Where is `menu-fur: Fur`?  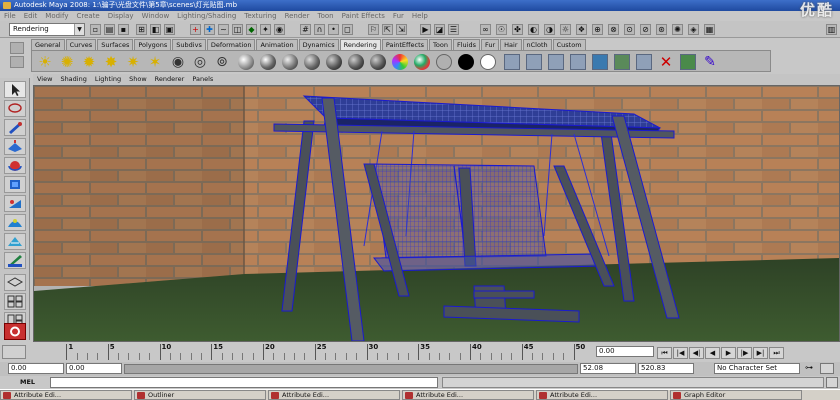 menu-fur: Fur is located at coordinates (398, 16).